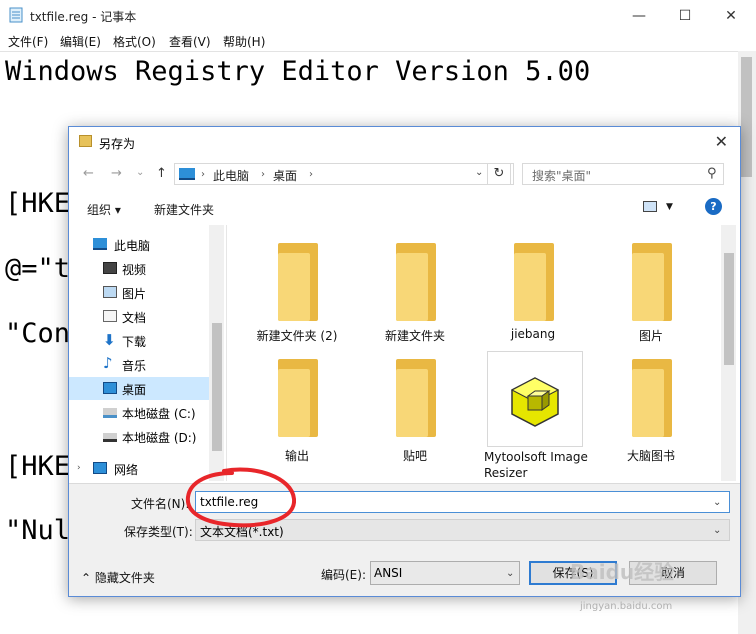  What do you see at coordinates (28, 41) in the screenshot?
I see `menu-file: 文件(F)` at bounding box center [28, 41].